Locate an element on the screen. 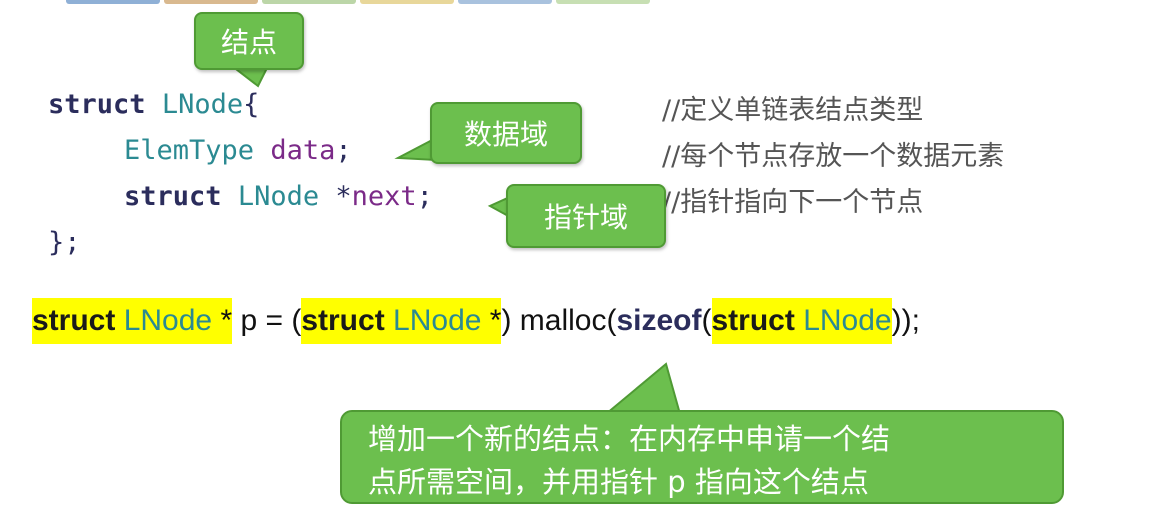 This screenshot has width=1154, height=510. highlight-struct-1: struct LNode * is located at coordinates (132, 321).